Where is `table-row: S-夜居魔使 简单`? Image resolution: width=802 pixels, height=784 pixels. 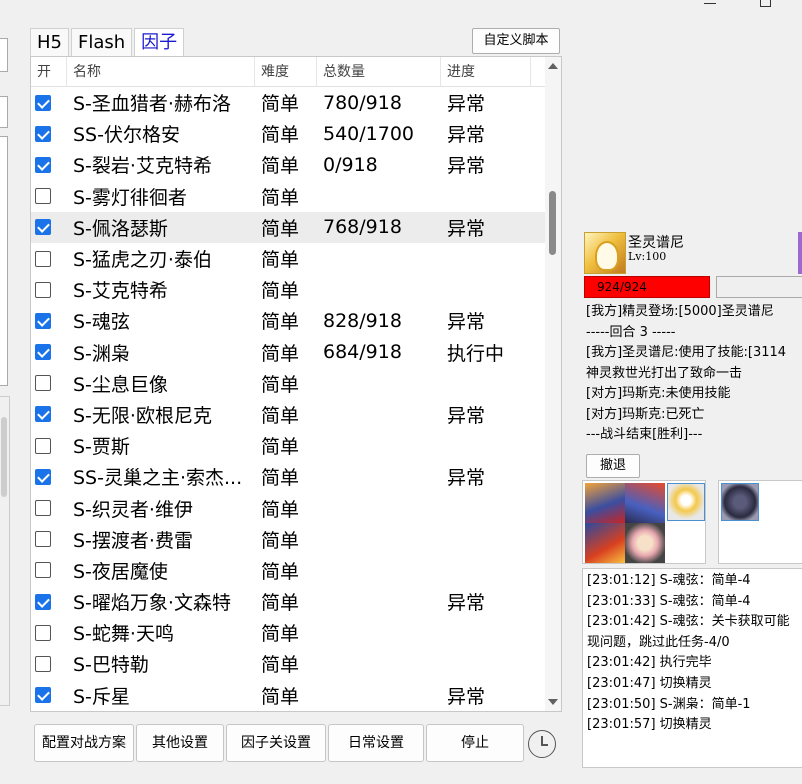 table-row: S-夜居魔使 简单 is located at coordinates (289, 570).